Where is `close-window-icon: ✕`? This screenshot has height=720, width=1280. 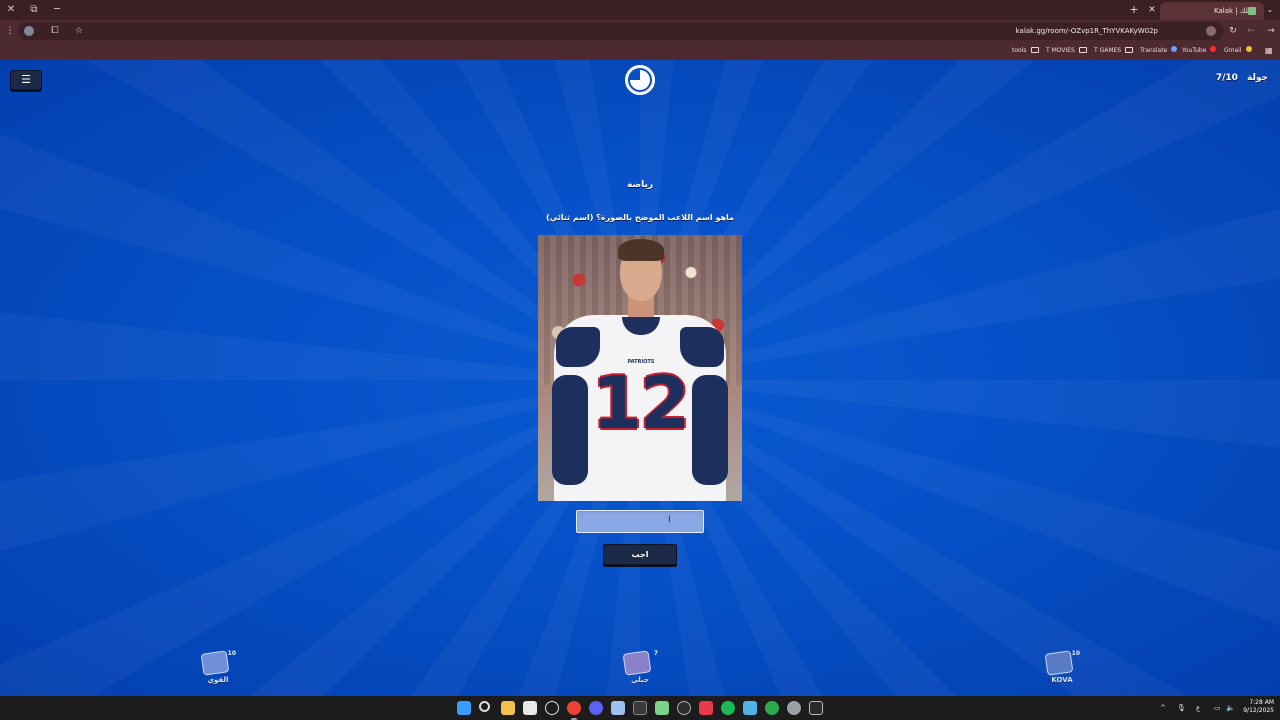 close-window-icon: ✕ is located at coordinates (11, 10).